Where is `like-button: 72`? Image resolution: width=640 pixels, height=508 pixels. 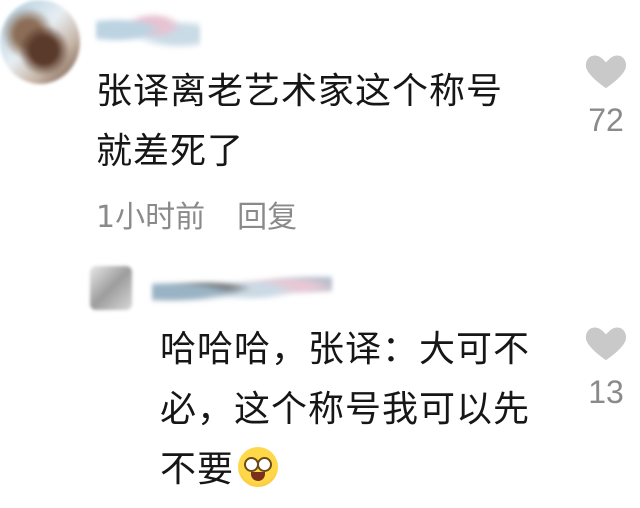
like-button: 72 is located at coordinates (606, 94).